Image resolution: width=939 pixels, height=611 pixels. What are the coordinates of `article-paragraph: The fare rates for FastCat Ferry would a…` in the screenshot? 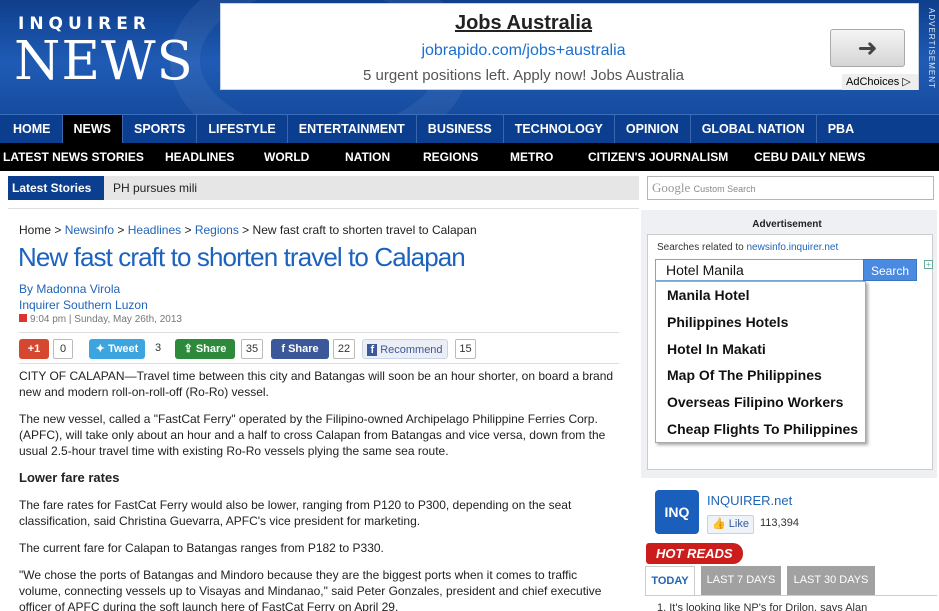 It's located at (295, 513).